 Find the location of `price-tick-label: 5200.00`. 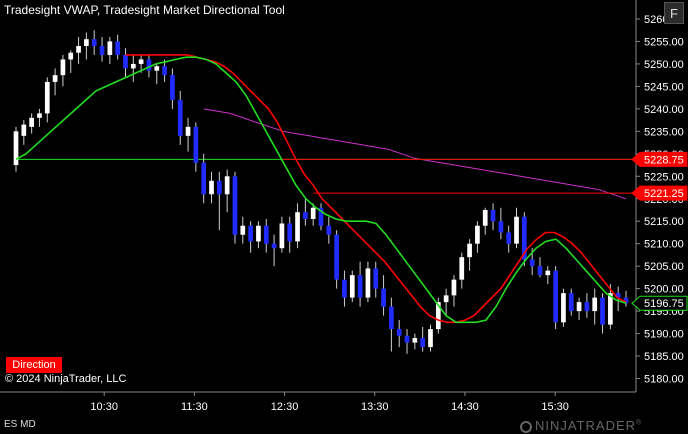

price-tick-label: 5200.00 is located at coordinates (664, 290).